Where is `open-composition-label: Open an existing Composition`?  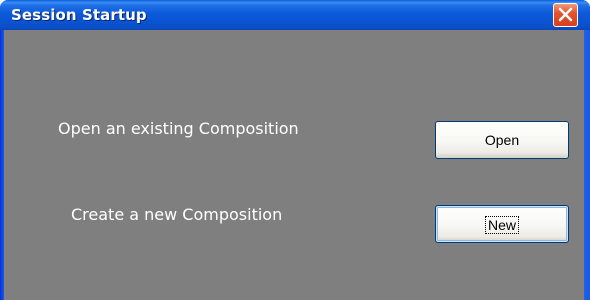 open-composition-label: Open an existing Composition is located at coordinates (178, 128).